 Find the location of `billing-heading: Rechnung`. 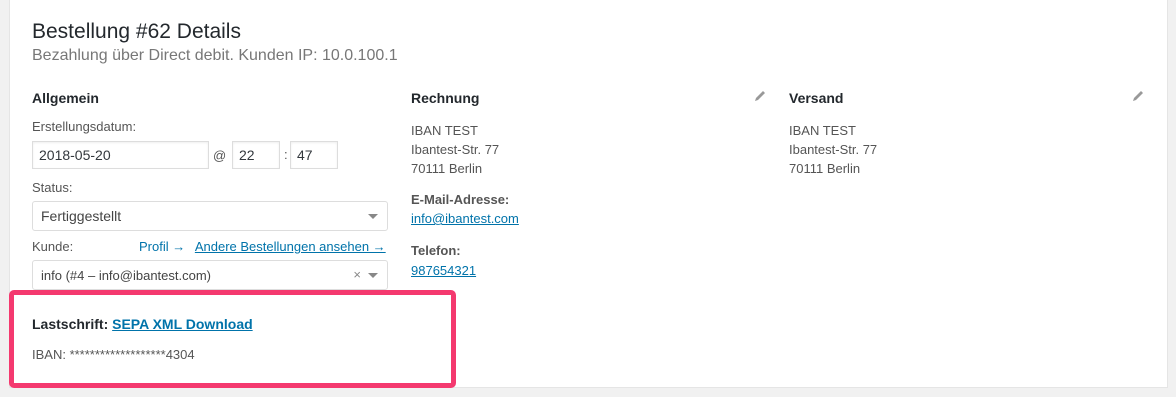

billing-heading: Rechnung is located at coordinates (445, 98).